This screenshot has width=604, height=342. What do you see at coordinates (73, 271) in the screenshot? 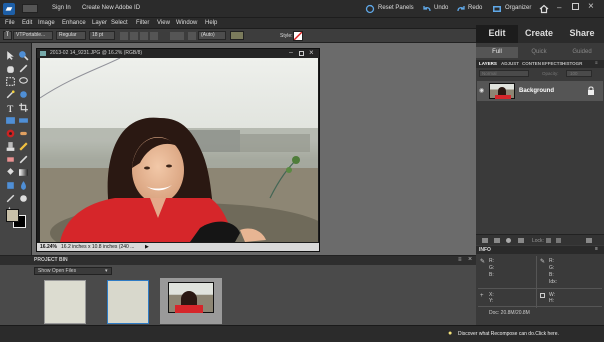
I see `bin-show-select: Show Open Files ▾` at bounding box center [73, 271].